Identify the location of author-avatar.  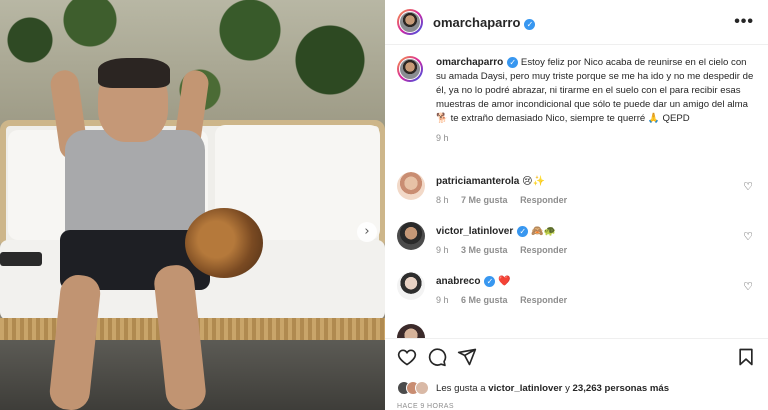
(410, 22).